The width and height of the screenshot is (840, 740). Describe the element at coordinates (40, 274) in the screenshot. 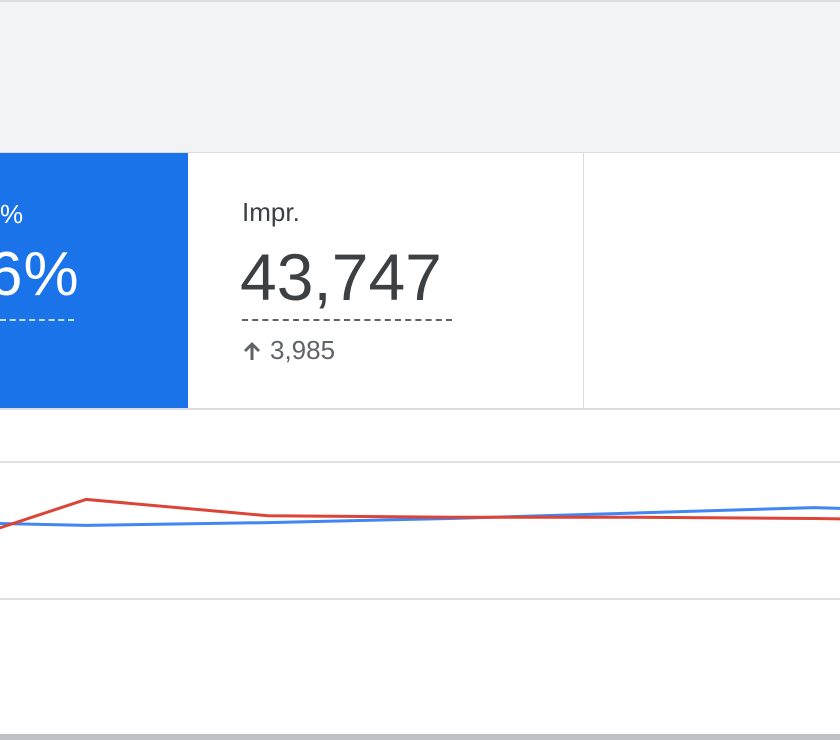

I see `scorecard-value: 6%` at that location.